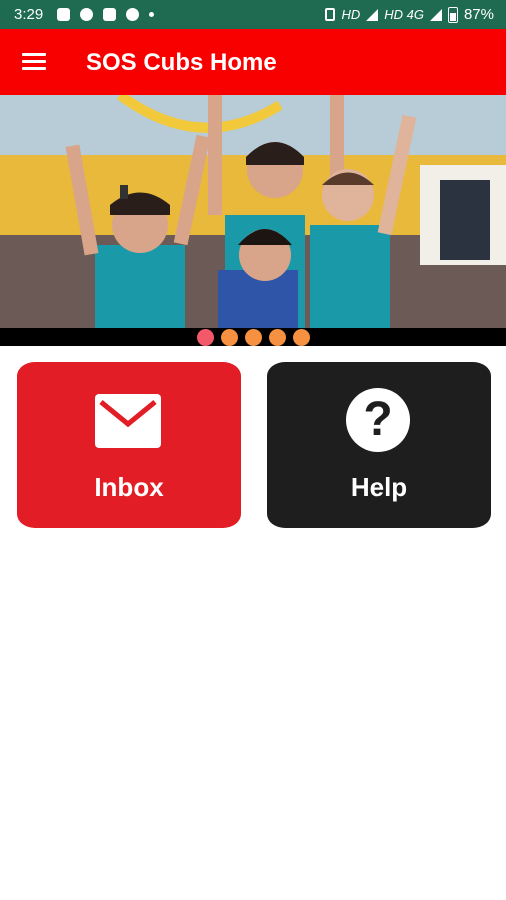 The width and height of the screenshot is (506, 900). I want to click on banner-pager, so click(253, 337).